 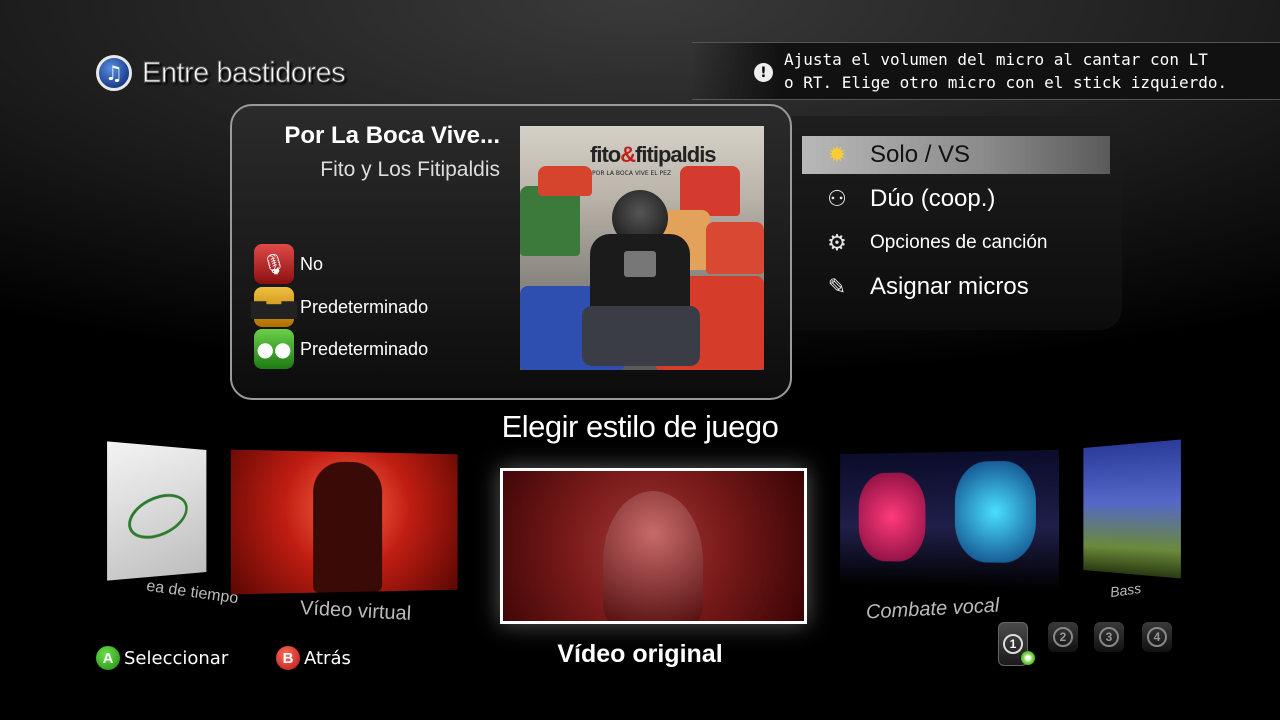 I want to click on tile-original-video, so click(x=653, y=546).